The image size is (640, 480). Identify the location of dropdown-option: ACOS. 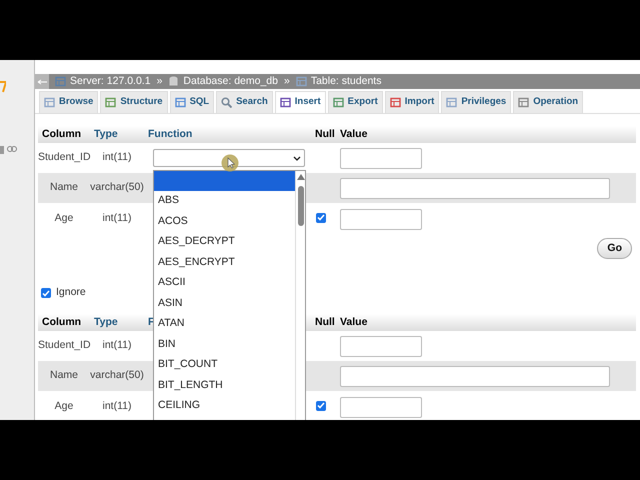
(224, 222).